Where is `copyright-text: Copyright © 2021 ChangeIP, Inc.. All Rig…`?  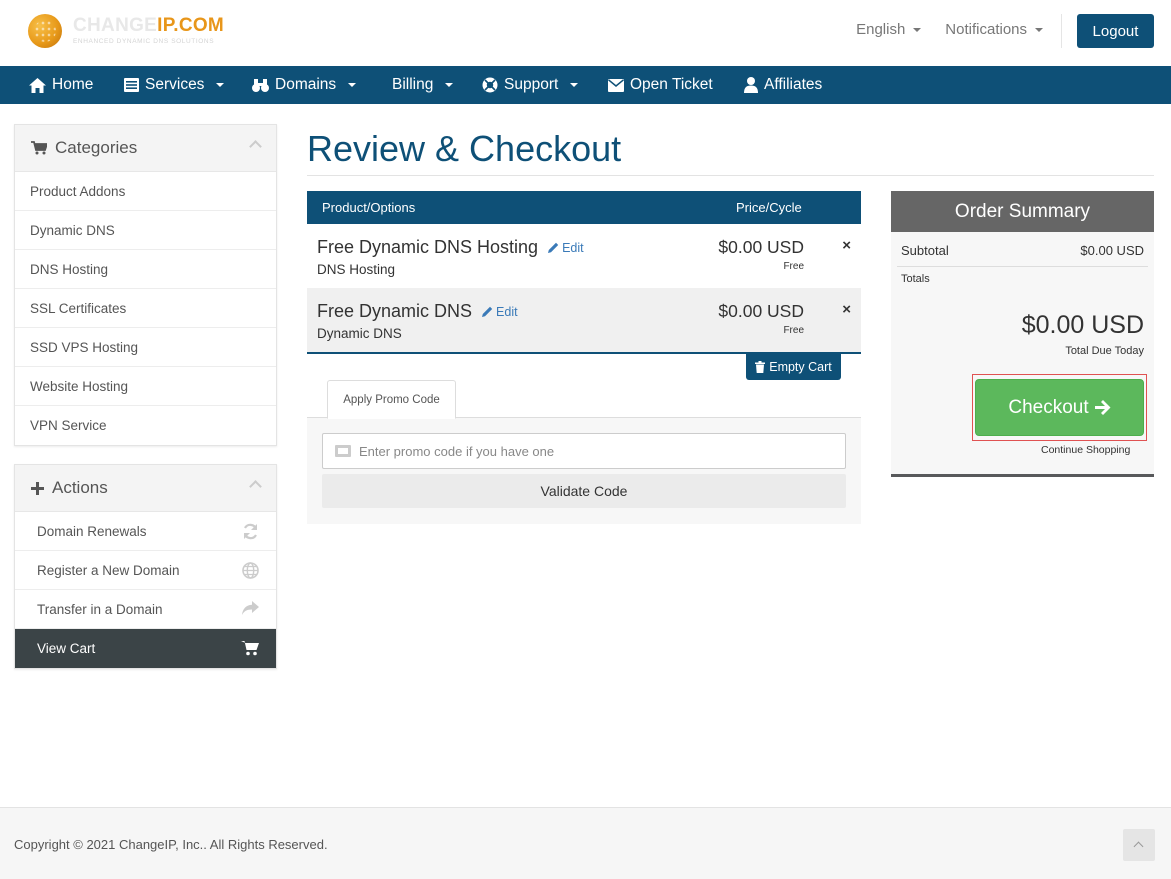
copyright-text: Copyright © 2021 ChangeIP, Inc.. All Rig… is located at coordinates (171, 844).